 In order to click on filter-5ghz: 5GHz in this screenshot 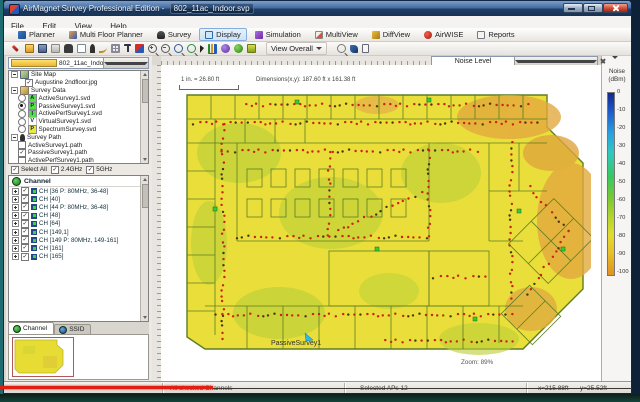, I will do `click(99, 169)`.